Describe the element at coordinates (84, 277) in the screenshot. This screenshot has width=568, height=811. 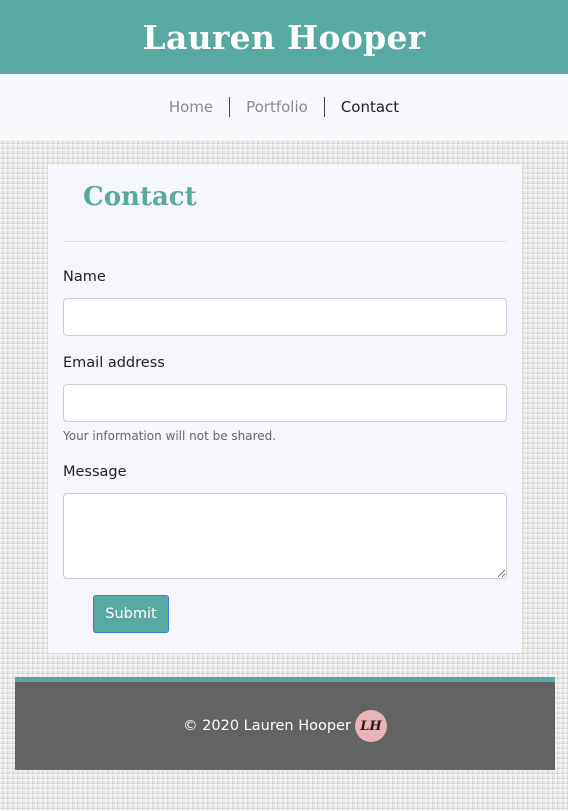
I see `name-label: Name` at that location.